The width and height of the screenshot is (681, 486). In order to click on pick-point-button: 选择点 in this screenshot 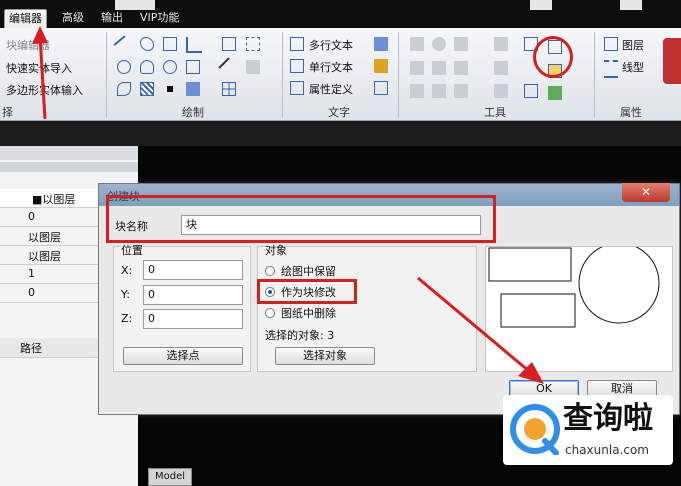, I will do `click(183, 356)`.